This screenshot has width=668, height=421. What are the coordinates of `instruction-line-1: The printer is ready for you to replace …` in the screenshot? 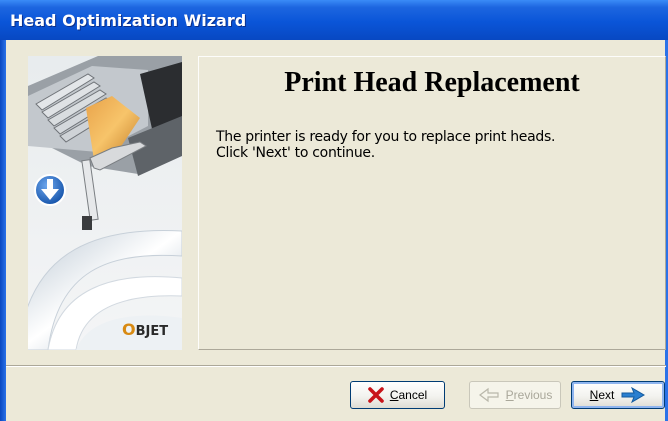 It's located at (386, 137).